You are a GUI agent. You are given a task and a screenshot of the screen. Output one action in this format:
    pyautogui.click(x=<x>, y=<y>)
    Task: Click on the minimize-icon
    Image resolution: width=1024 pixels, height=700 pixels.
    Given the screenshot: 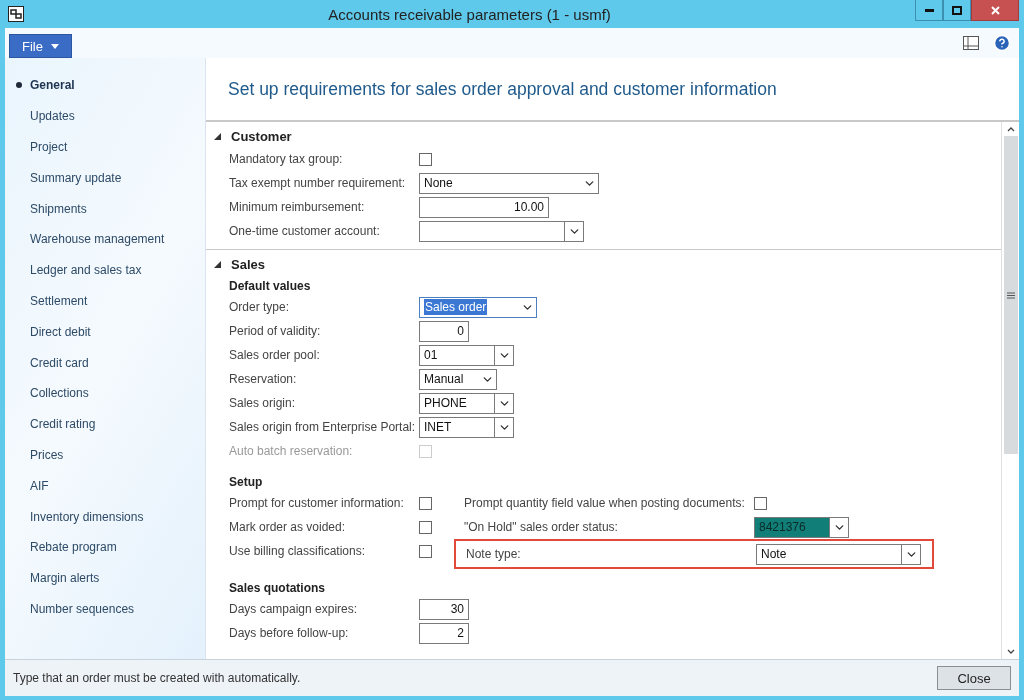 What is the action you would take?
    pyautogui.click(x=929, y=10)
    